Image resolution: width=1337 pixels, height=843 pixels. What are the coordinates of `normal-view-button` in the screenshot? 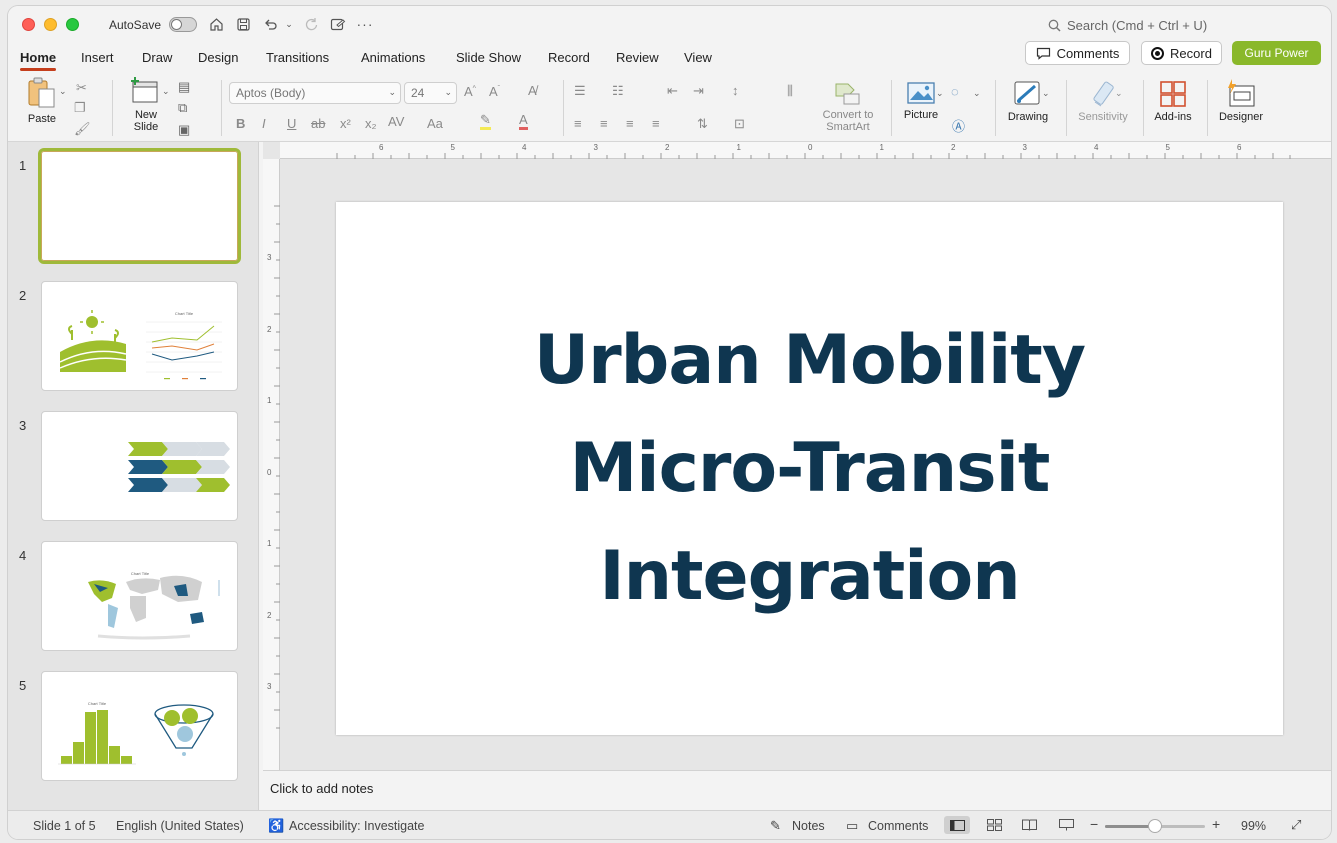 It's located at (957, 825).